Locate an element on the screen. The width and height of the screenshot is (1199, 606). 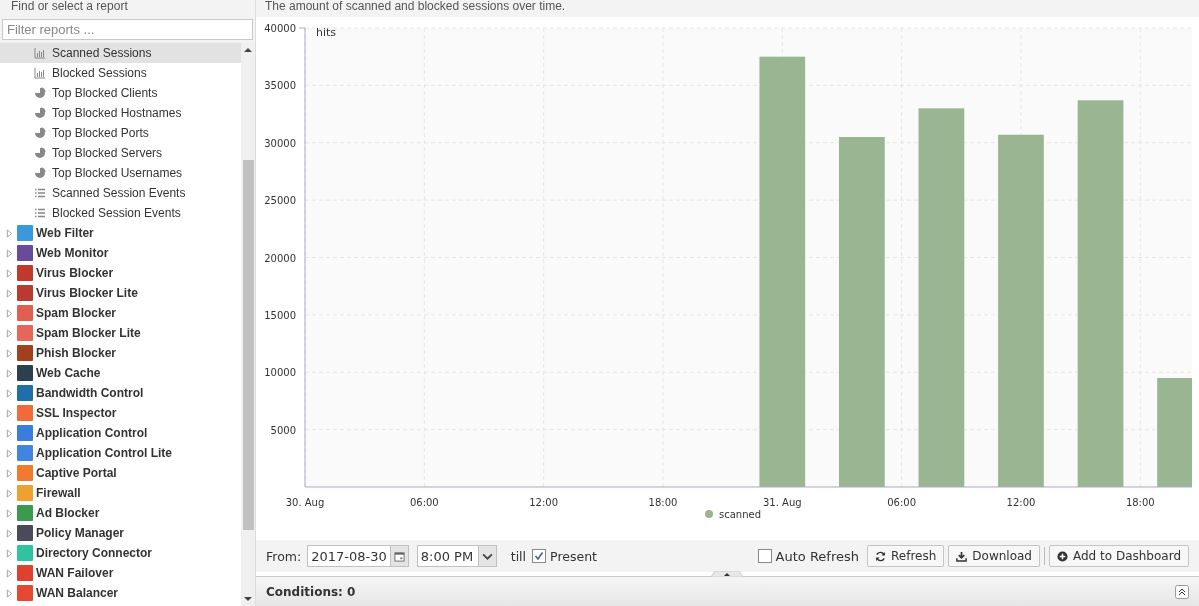
report-item: Blocked Session Events is located at coordinates (120, 213).